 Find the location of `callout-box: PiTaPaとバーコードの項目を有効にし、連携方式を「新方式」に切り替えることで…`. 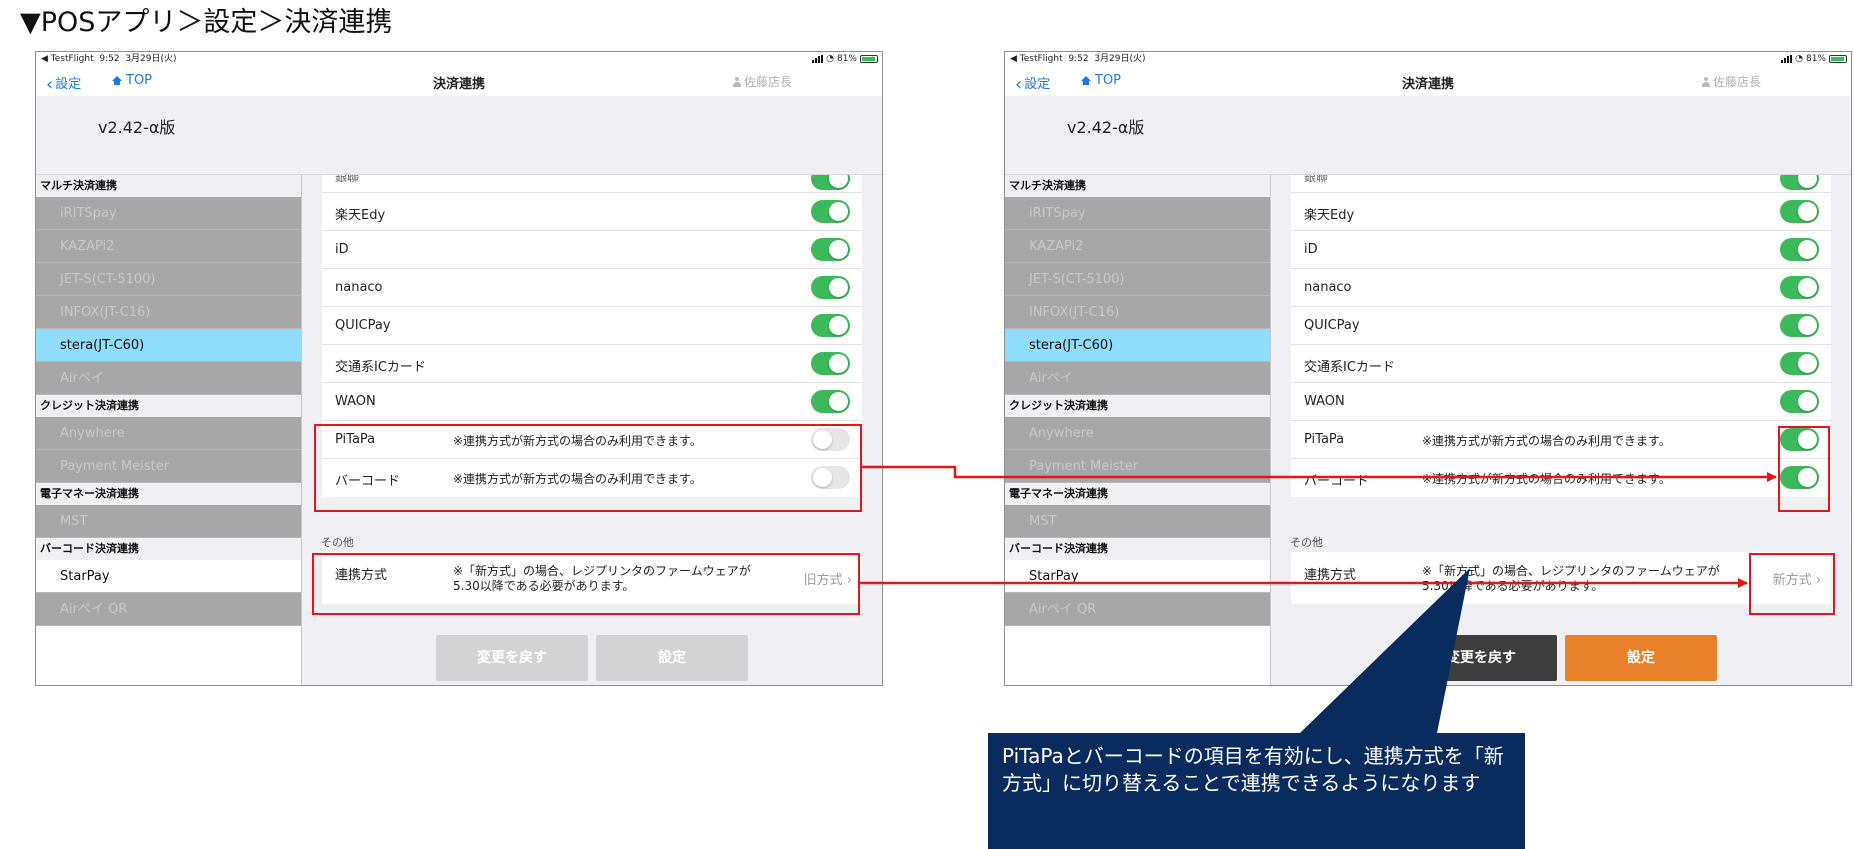

callout-box: PiTaPaとバーコードの項目を有効にし、連携方式を「新方式」に切り替えることで… is located at coordinates (1256, 791).